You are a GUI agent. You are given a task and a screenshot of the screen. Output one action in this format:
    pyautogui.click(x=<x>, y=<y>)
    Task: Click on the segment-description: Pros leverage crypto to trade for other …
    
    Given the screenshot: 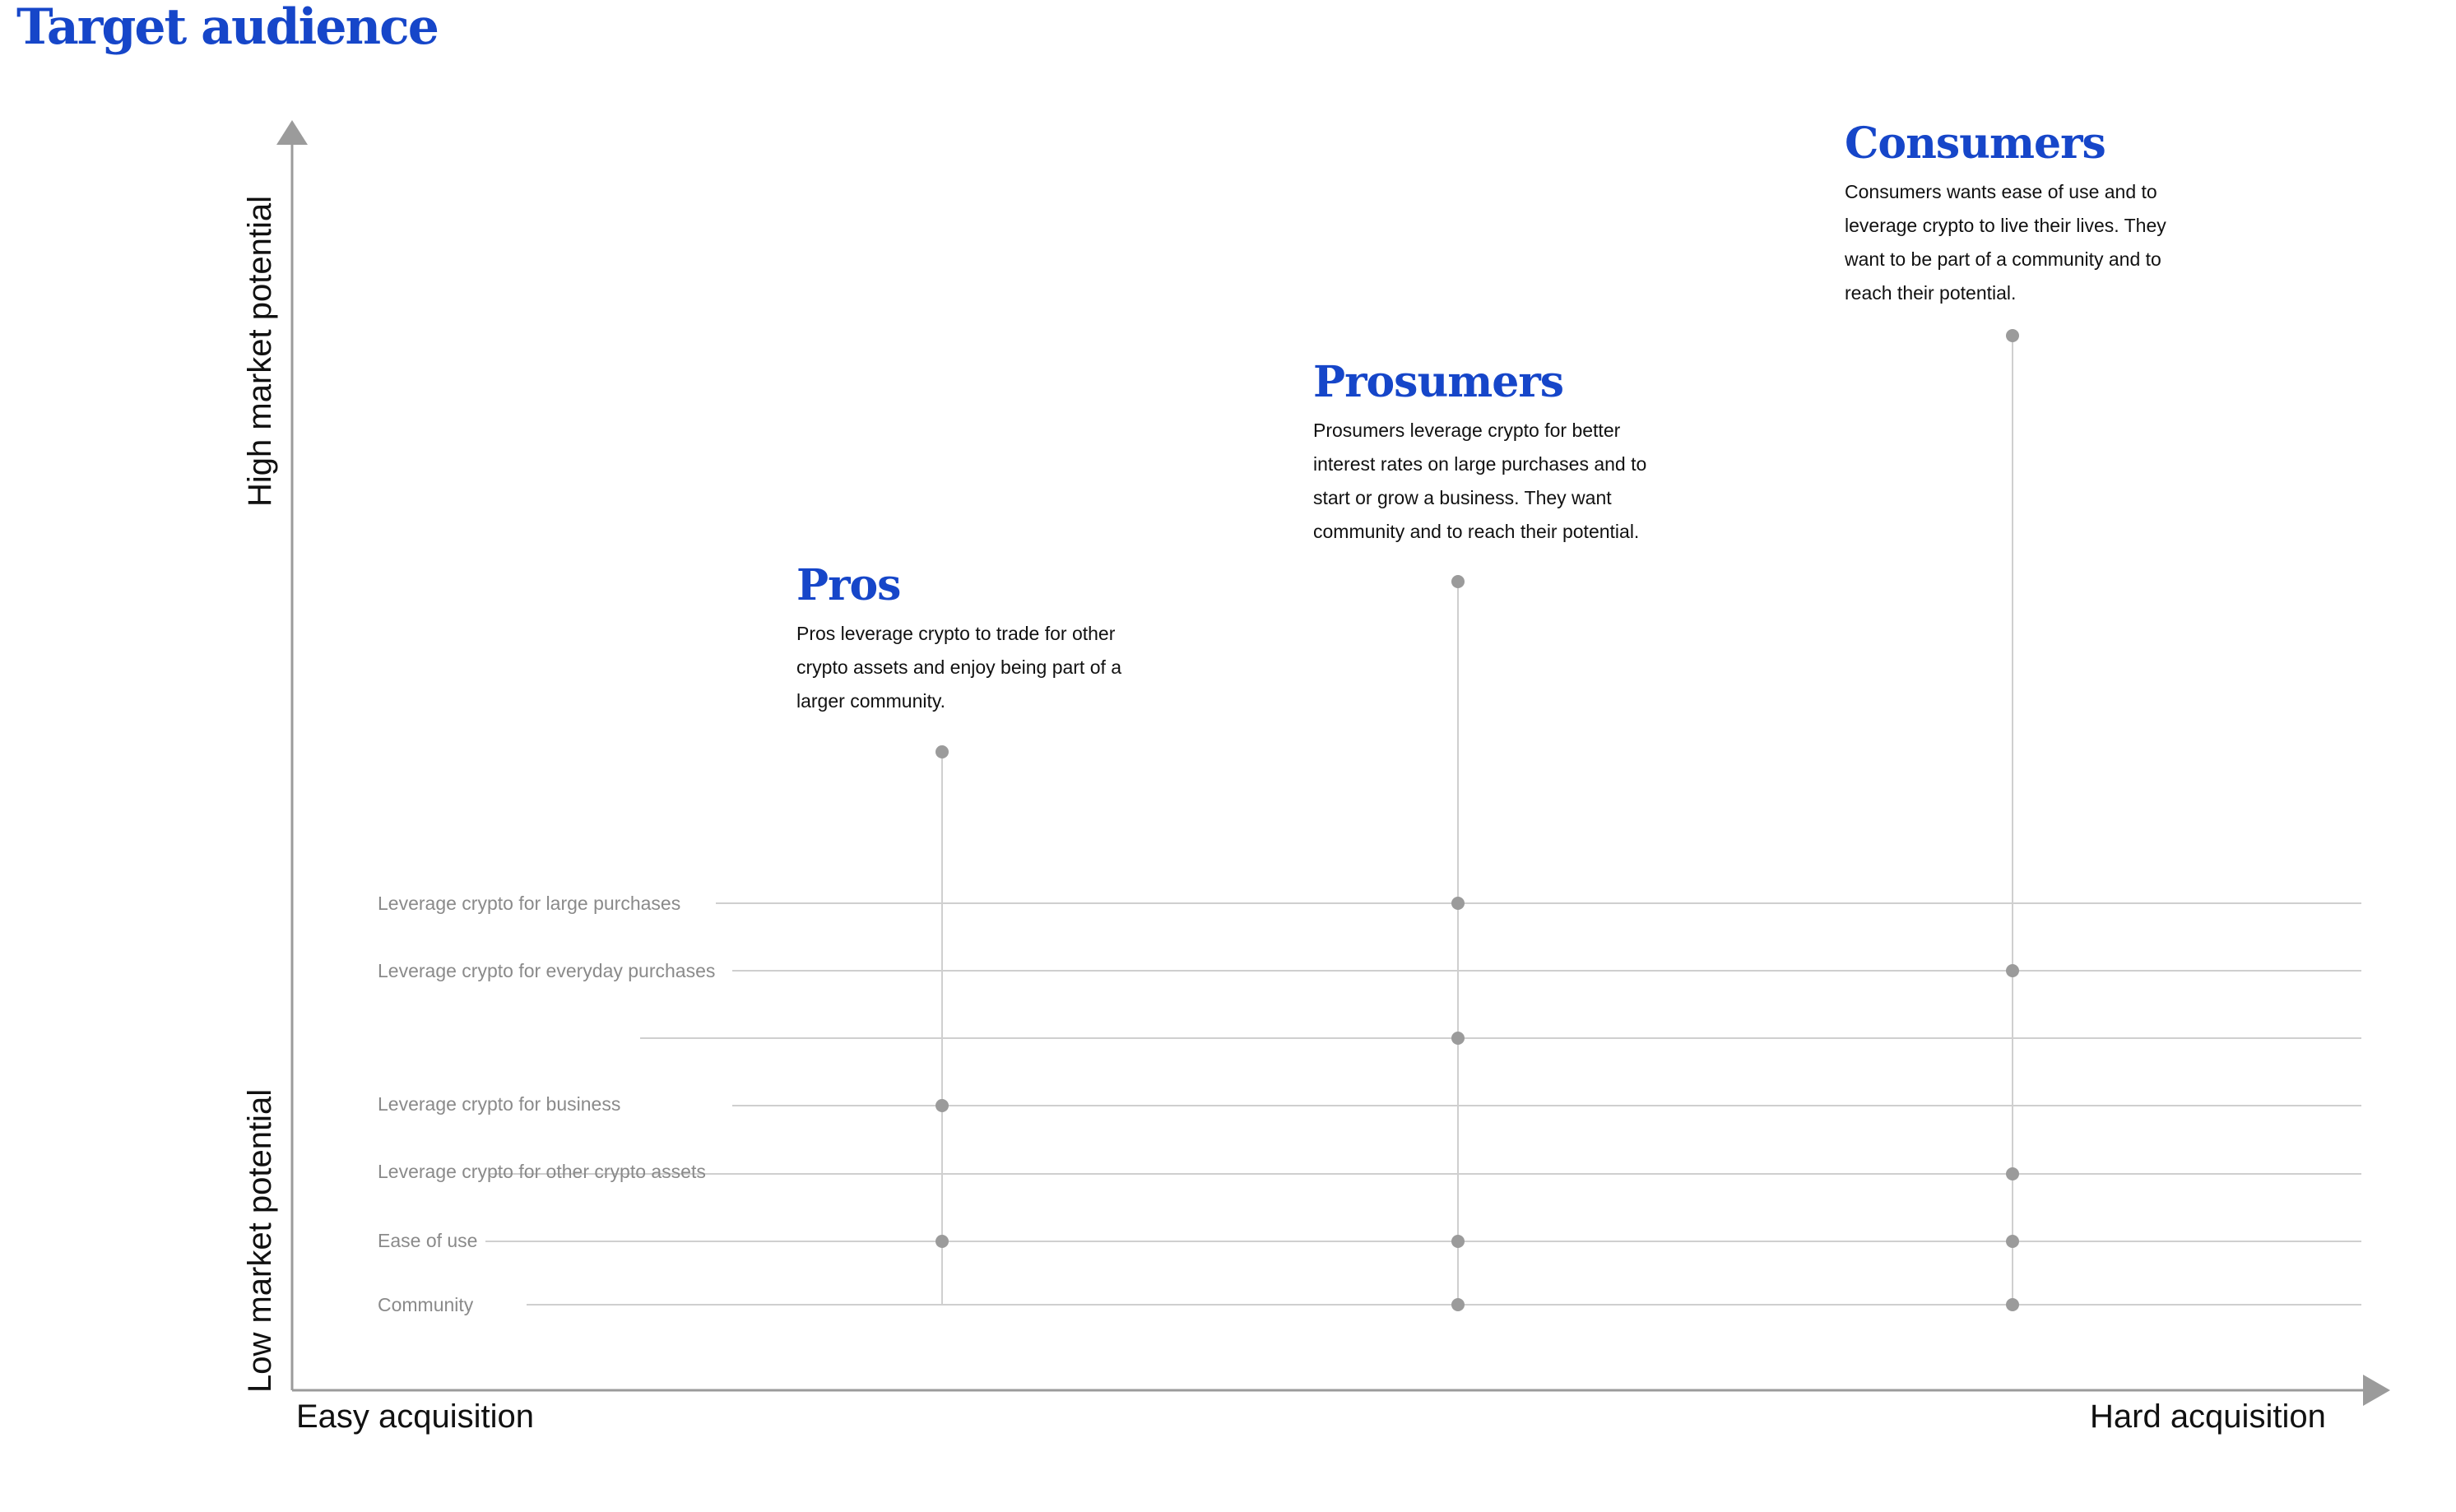 What is the action you would take?
    pyautogui.click(x=959, y=667)
    